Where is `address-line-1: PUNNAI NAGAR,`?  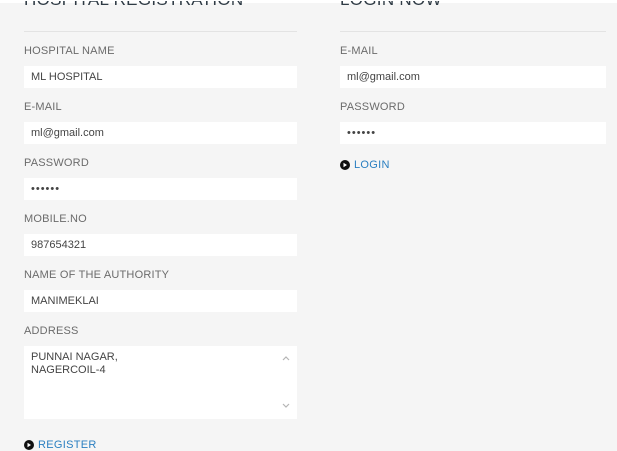
address-line-1: PUNNAI NAGAR, is located at coordinates (74, 357).